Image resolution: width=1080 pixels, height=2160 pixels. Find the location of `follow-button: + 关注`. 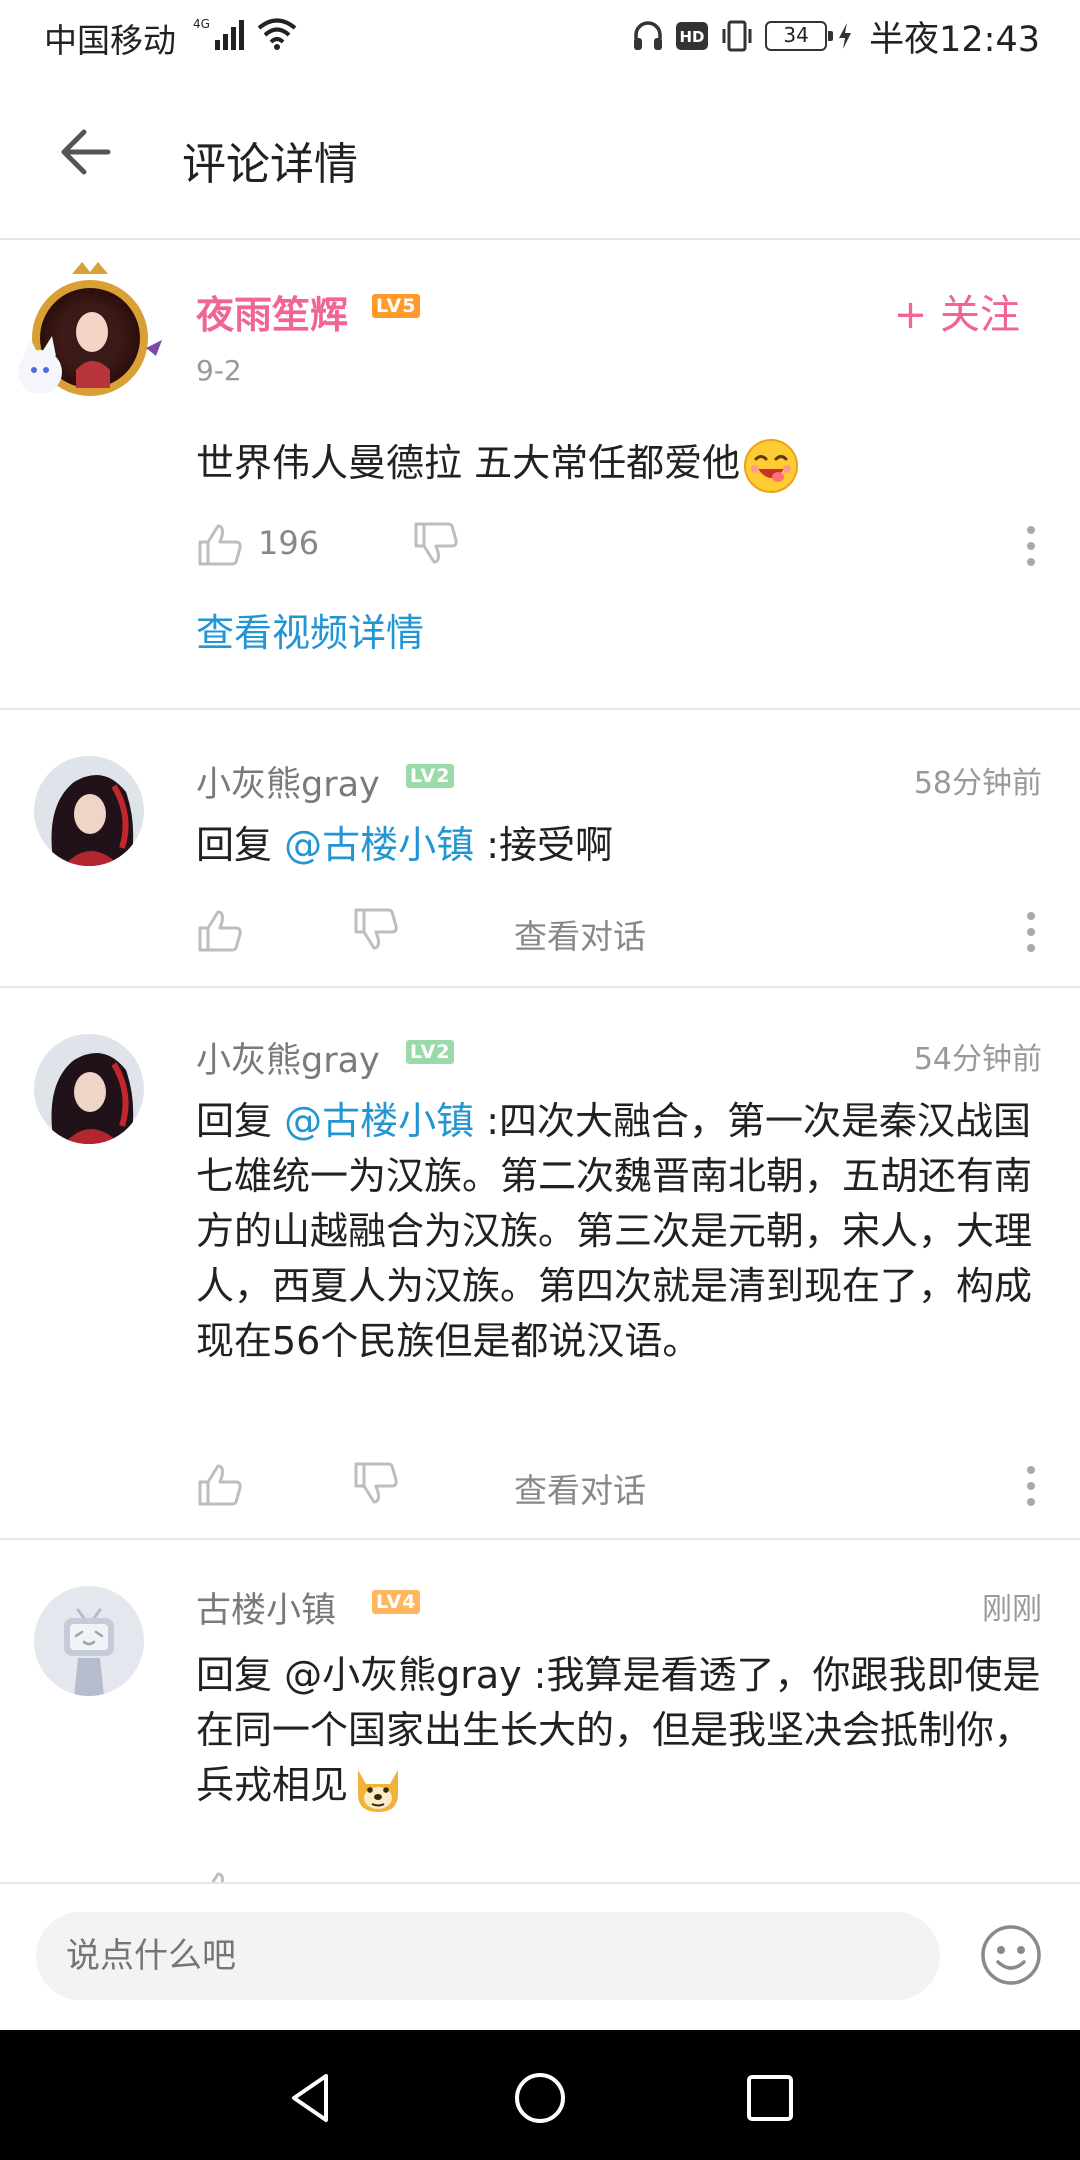

follow-button: + 关注 is located at coordinates (957, 311).